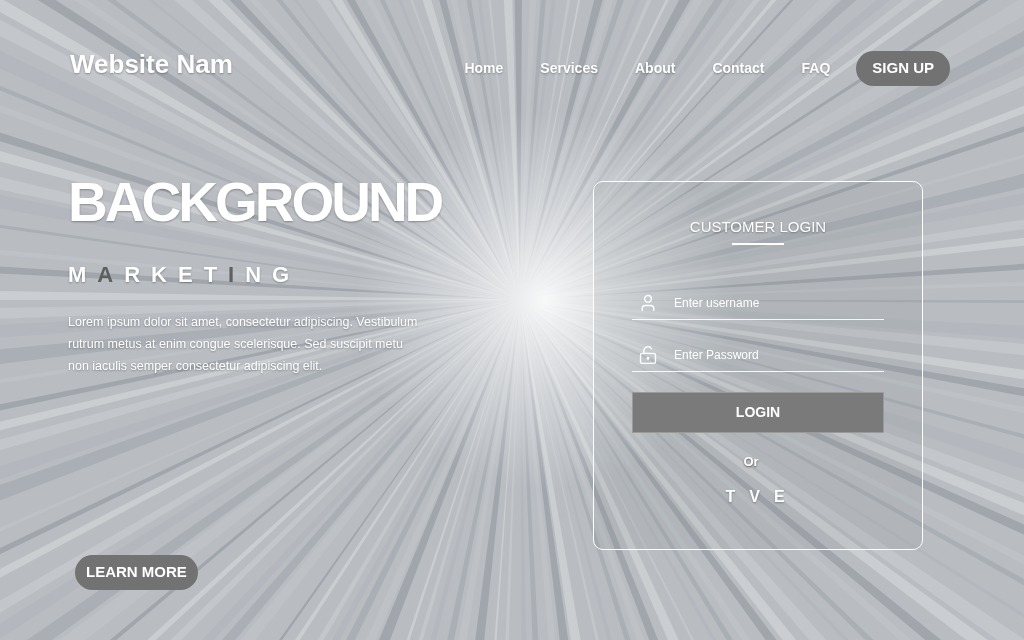 The height and width of the screenshot is (640, 1024). Describe the element at coordinates (136, 572) in the screenshot. I see `learn-more-button: LEARN MORE` at that location.